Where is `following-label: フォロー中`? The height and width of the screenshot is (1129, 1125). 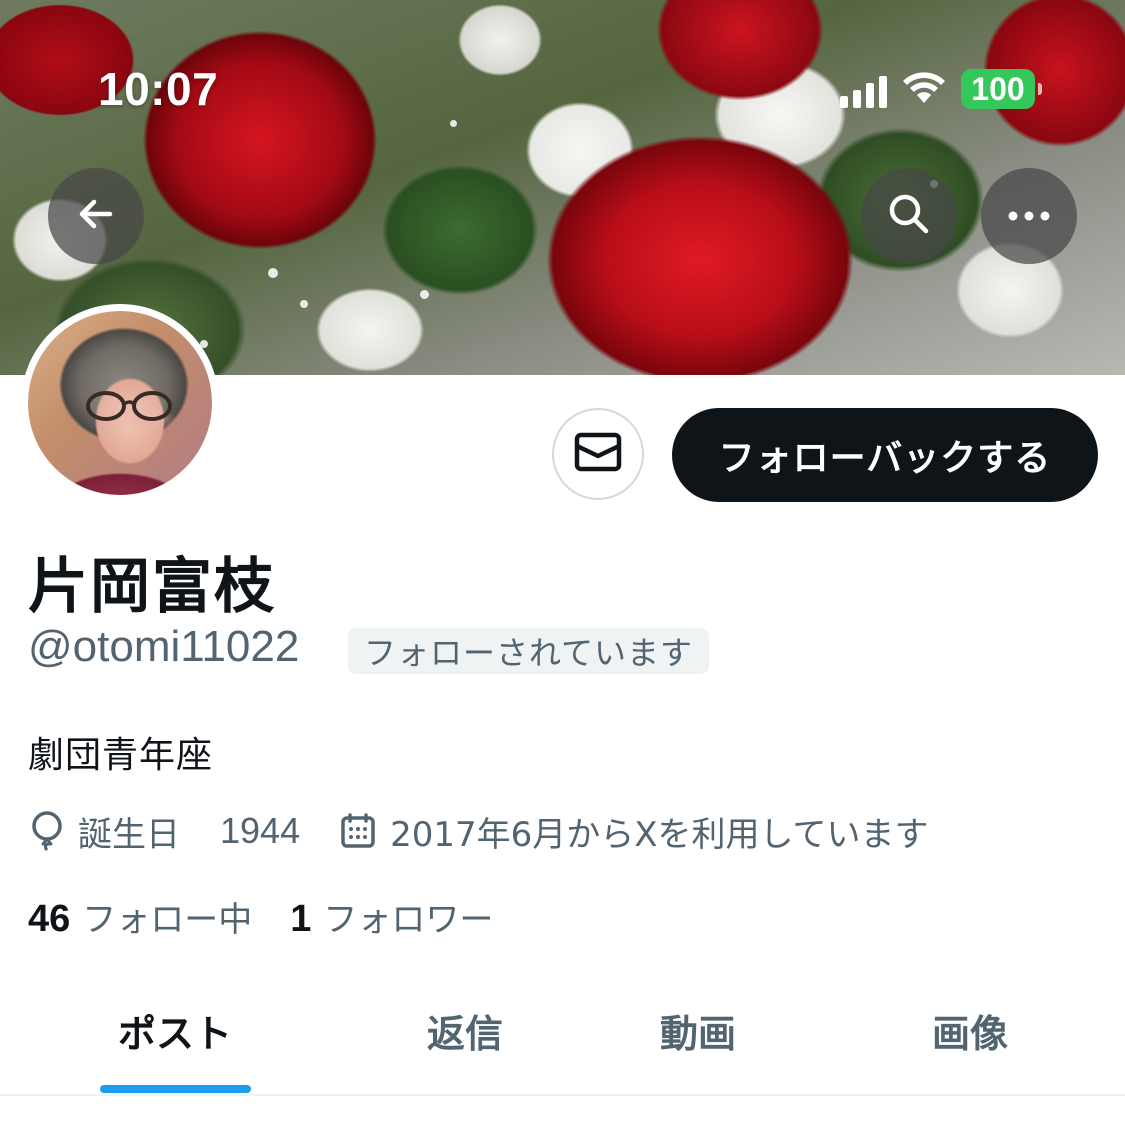 following-label: フォロー中 is located at coordinates (167, 919).